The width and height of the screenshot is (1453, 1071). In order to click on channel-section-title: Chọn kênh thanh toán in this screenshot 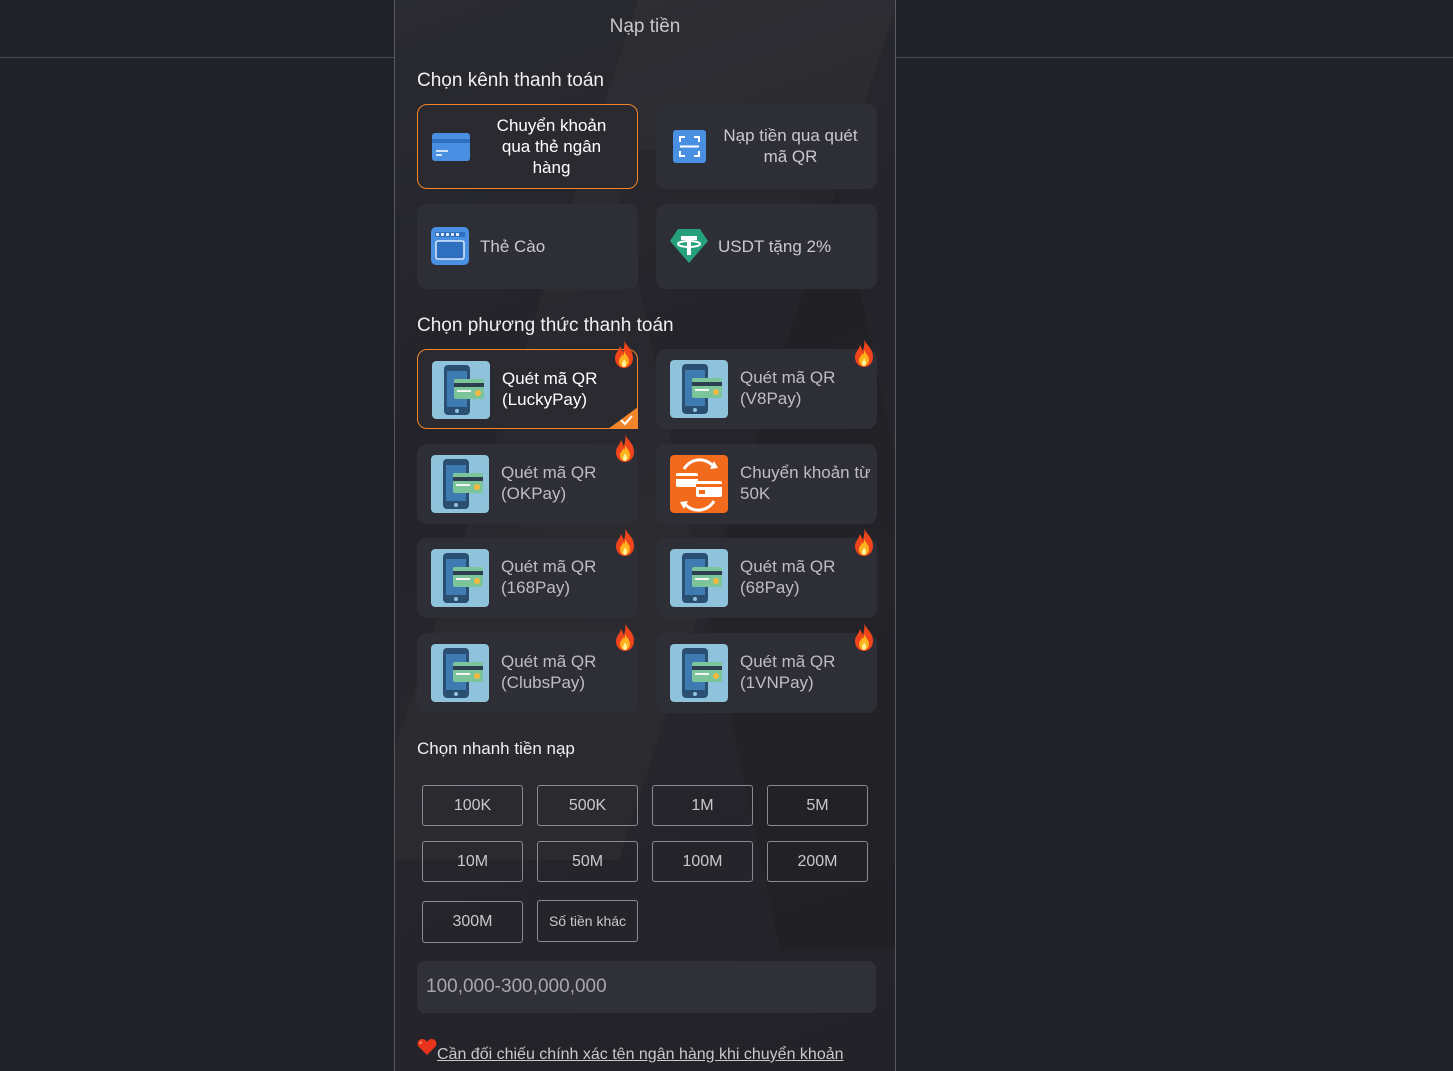, I will do `click(510, 80)`.